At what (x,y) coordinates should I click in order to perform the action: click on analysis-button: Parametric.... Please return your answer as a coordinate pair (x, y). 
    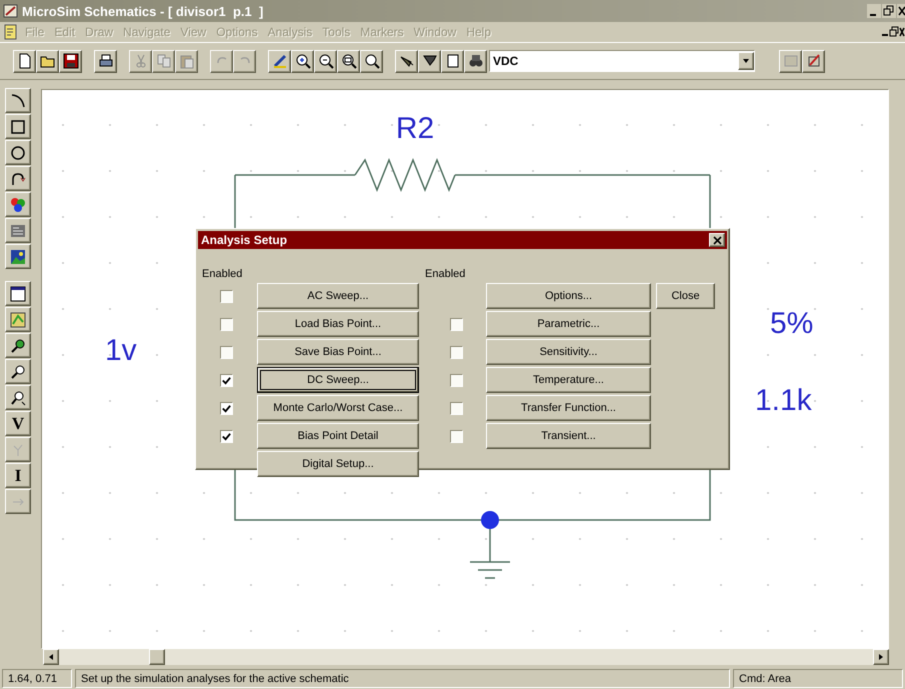
    Looking at the image, I should click on (568, 324).